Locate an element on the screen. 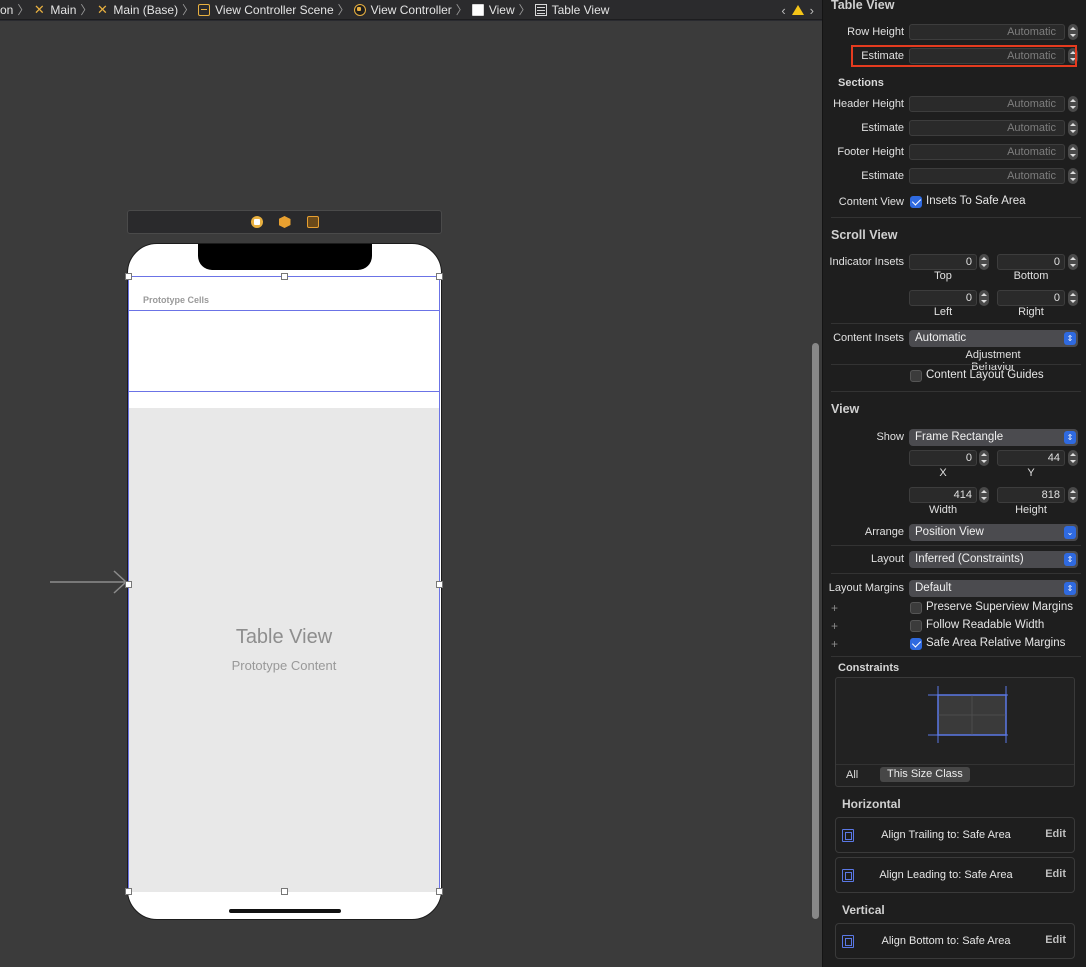 Image resolution: width=1086 pixels, height=967 pixels. preserve-superview-margins-label: Preserve Superview Margins is located at coordinates (1000, 607).